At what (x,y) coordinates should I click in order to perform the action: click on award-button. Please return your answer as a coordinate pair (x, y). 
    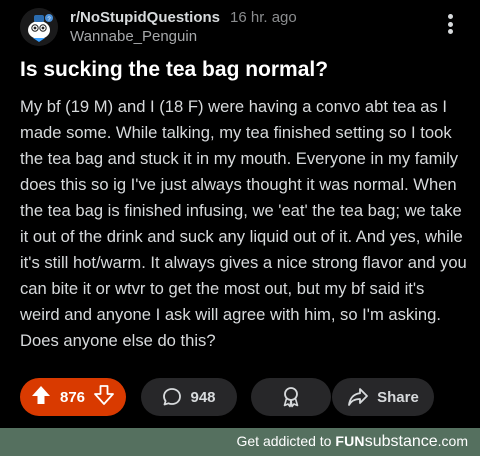
    Looking at the image, I should click on (291, 397).